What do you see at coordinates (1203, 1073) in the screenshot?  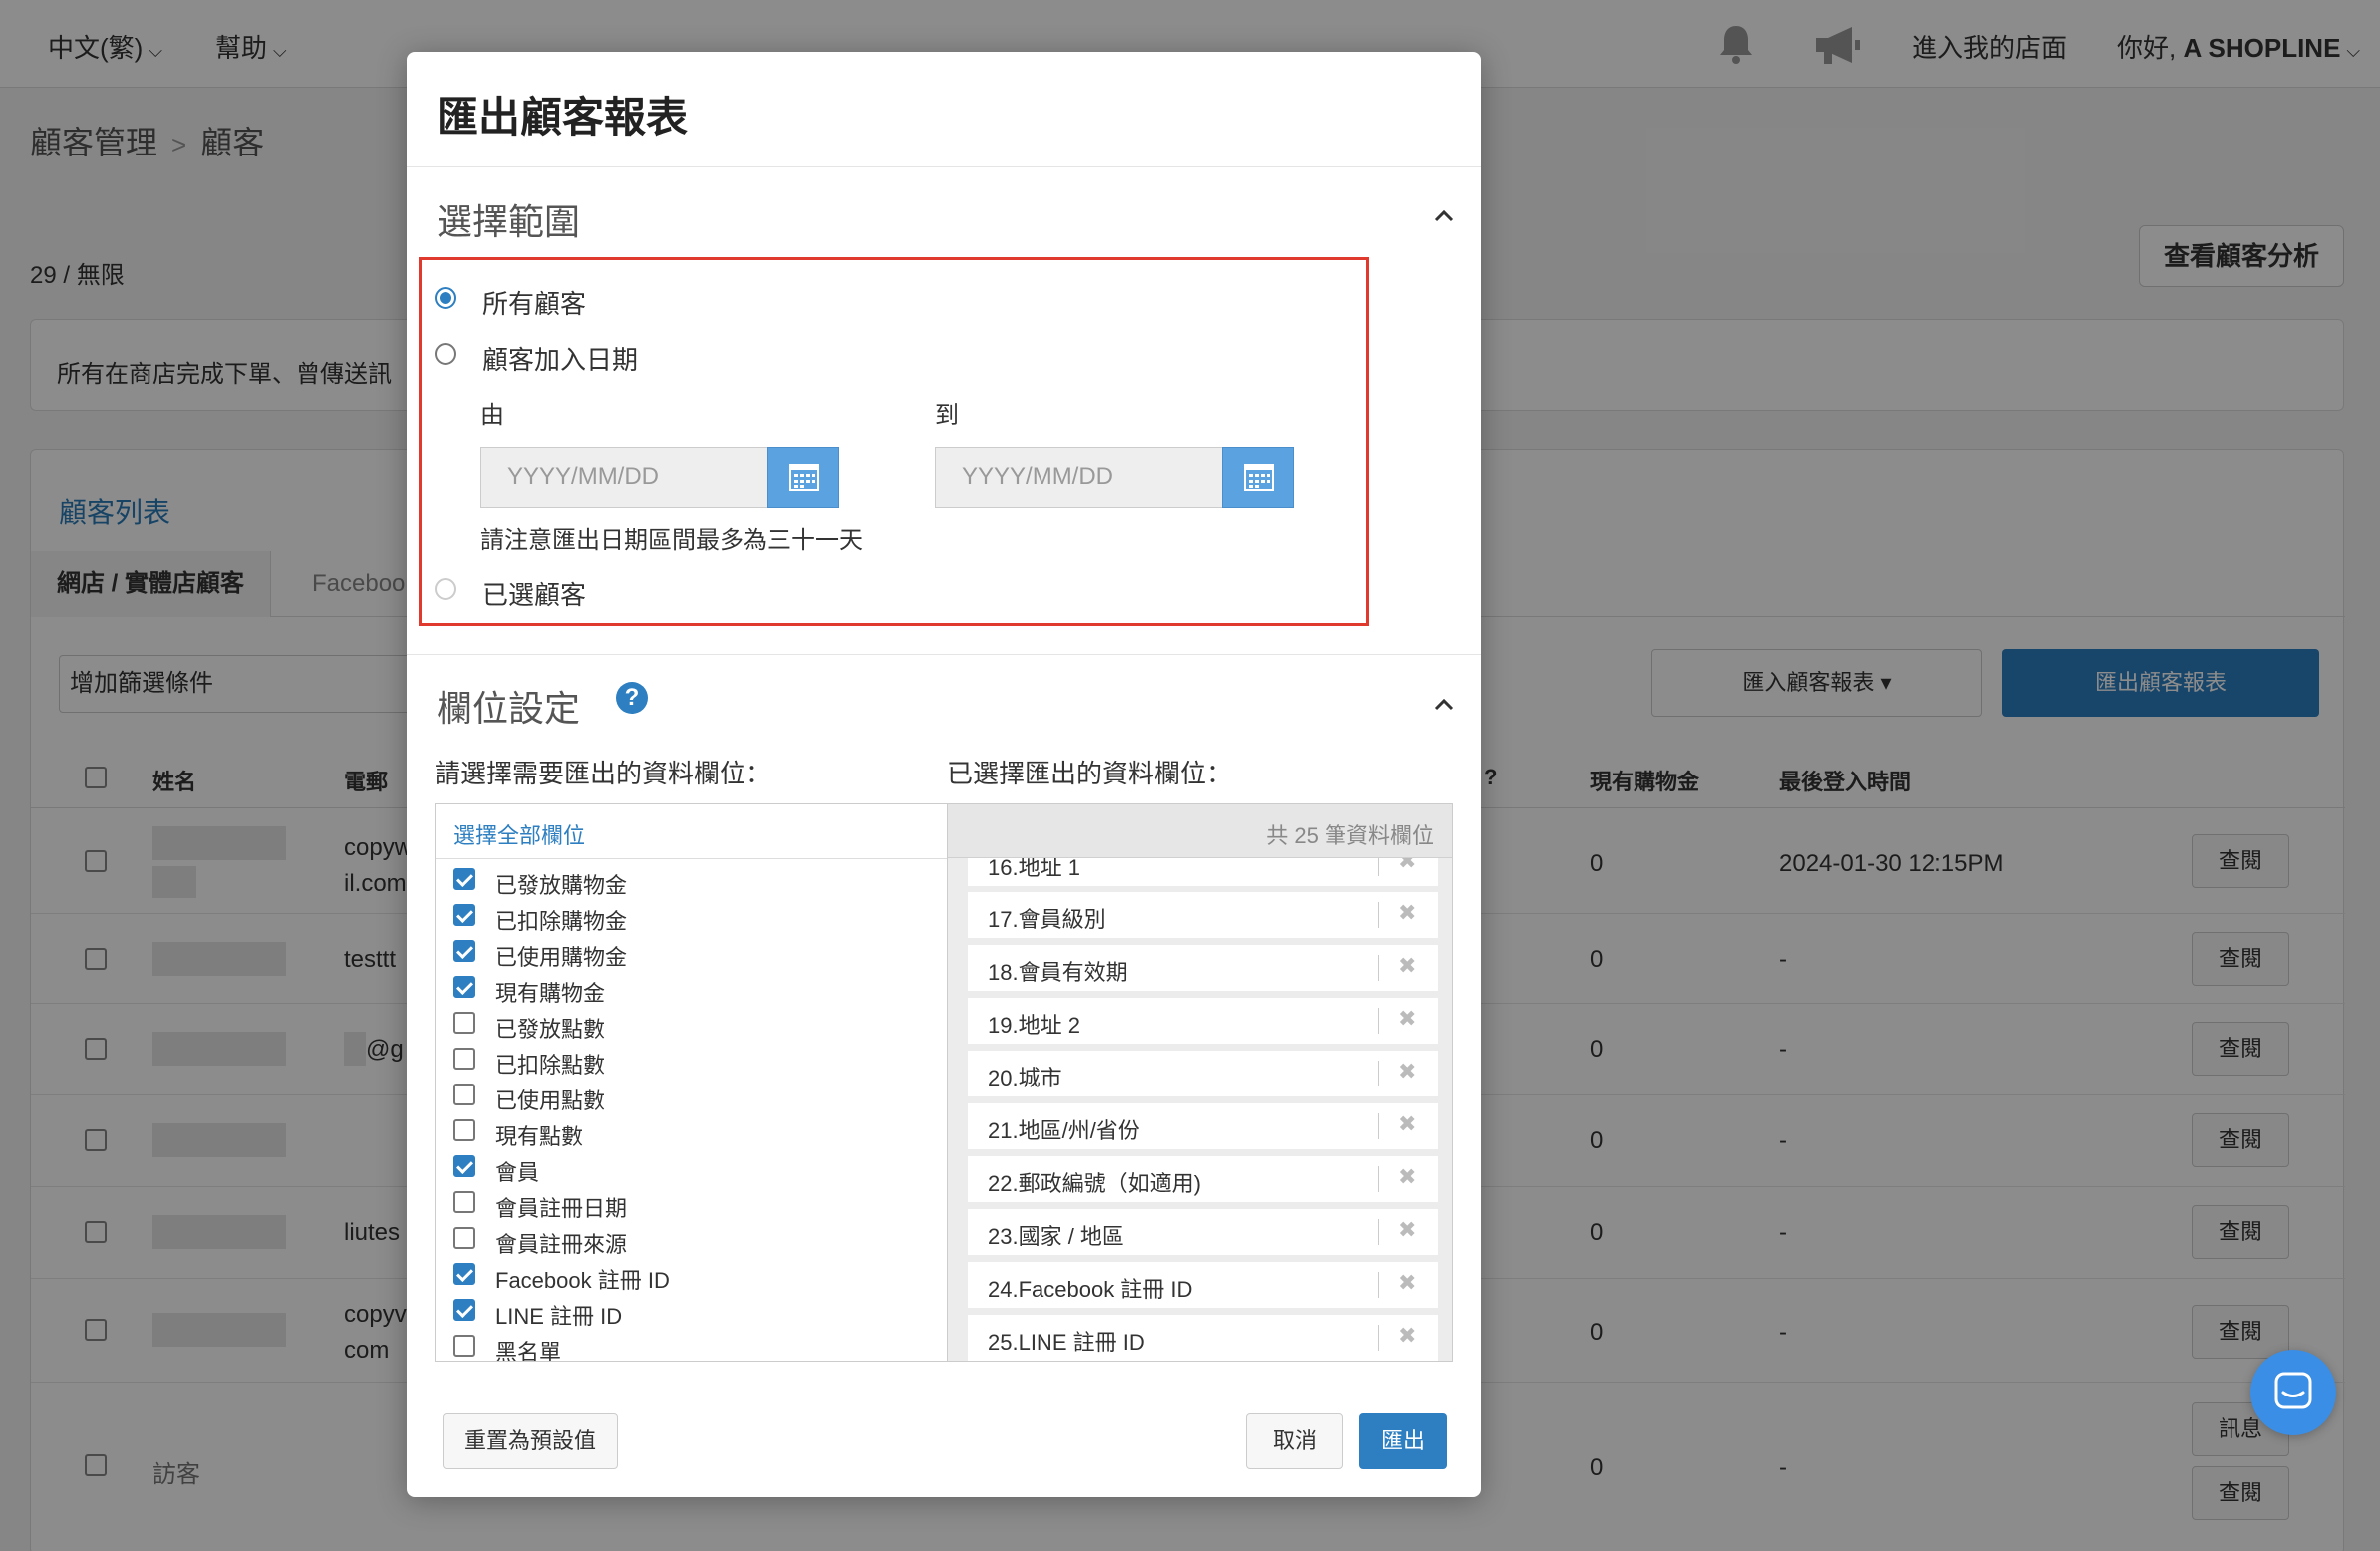 I see `selected-field-item: 20.城市 ✖` at bounding box center [1203, 1073].